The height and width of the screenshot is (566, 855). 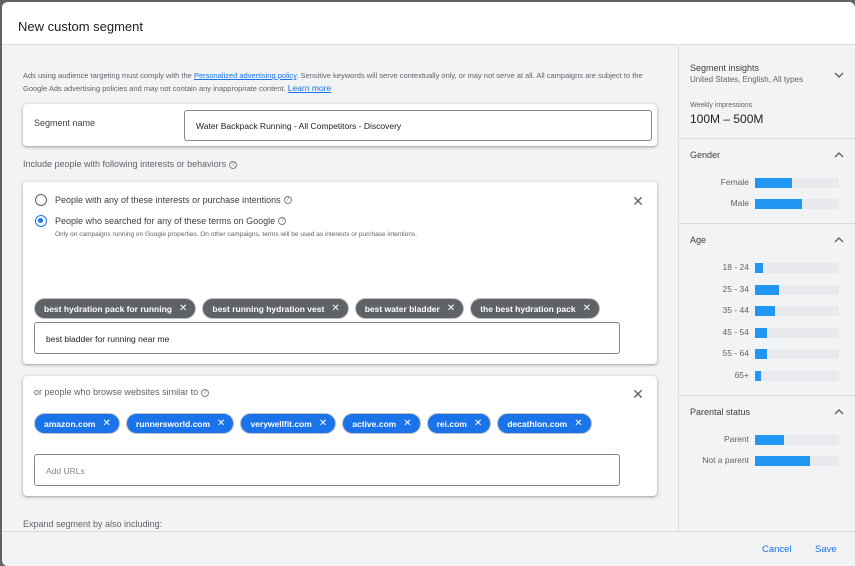 What do you see at coordinates (736, 439) in the screenshot?
I see `bar-label: Parent` at bounding box center [736, 439].